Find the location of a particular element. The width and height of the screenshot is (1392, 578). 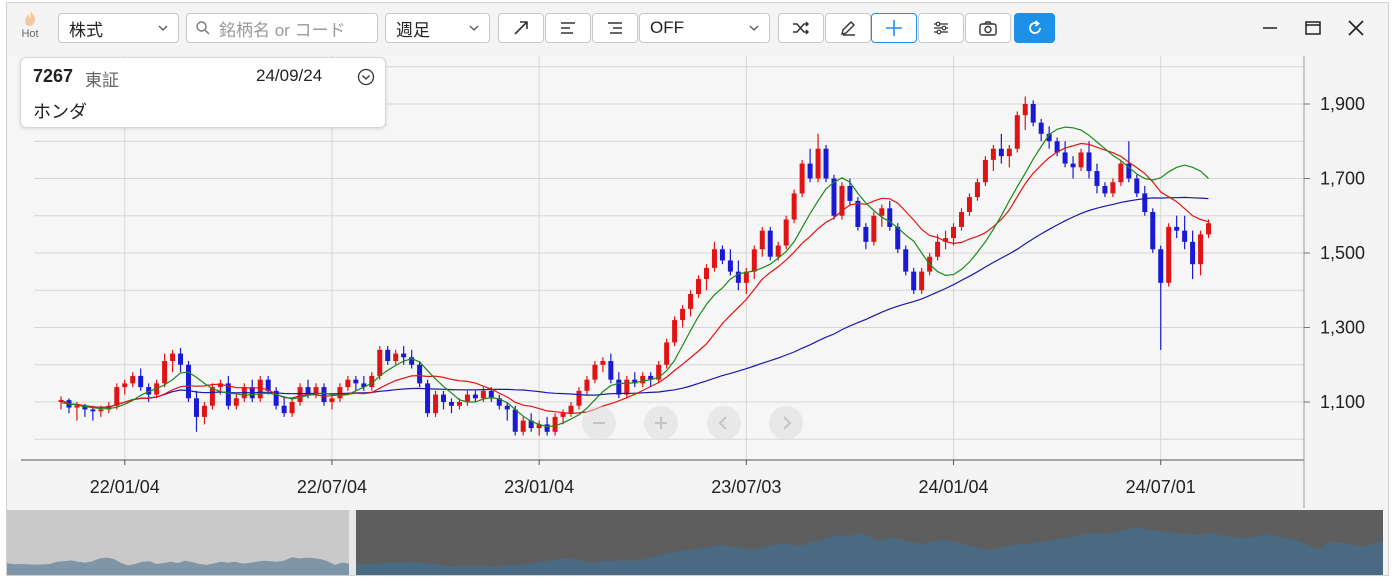

scroll-left-button is located at coordinates (724, 423).